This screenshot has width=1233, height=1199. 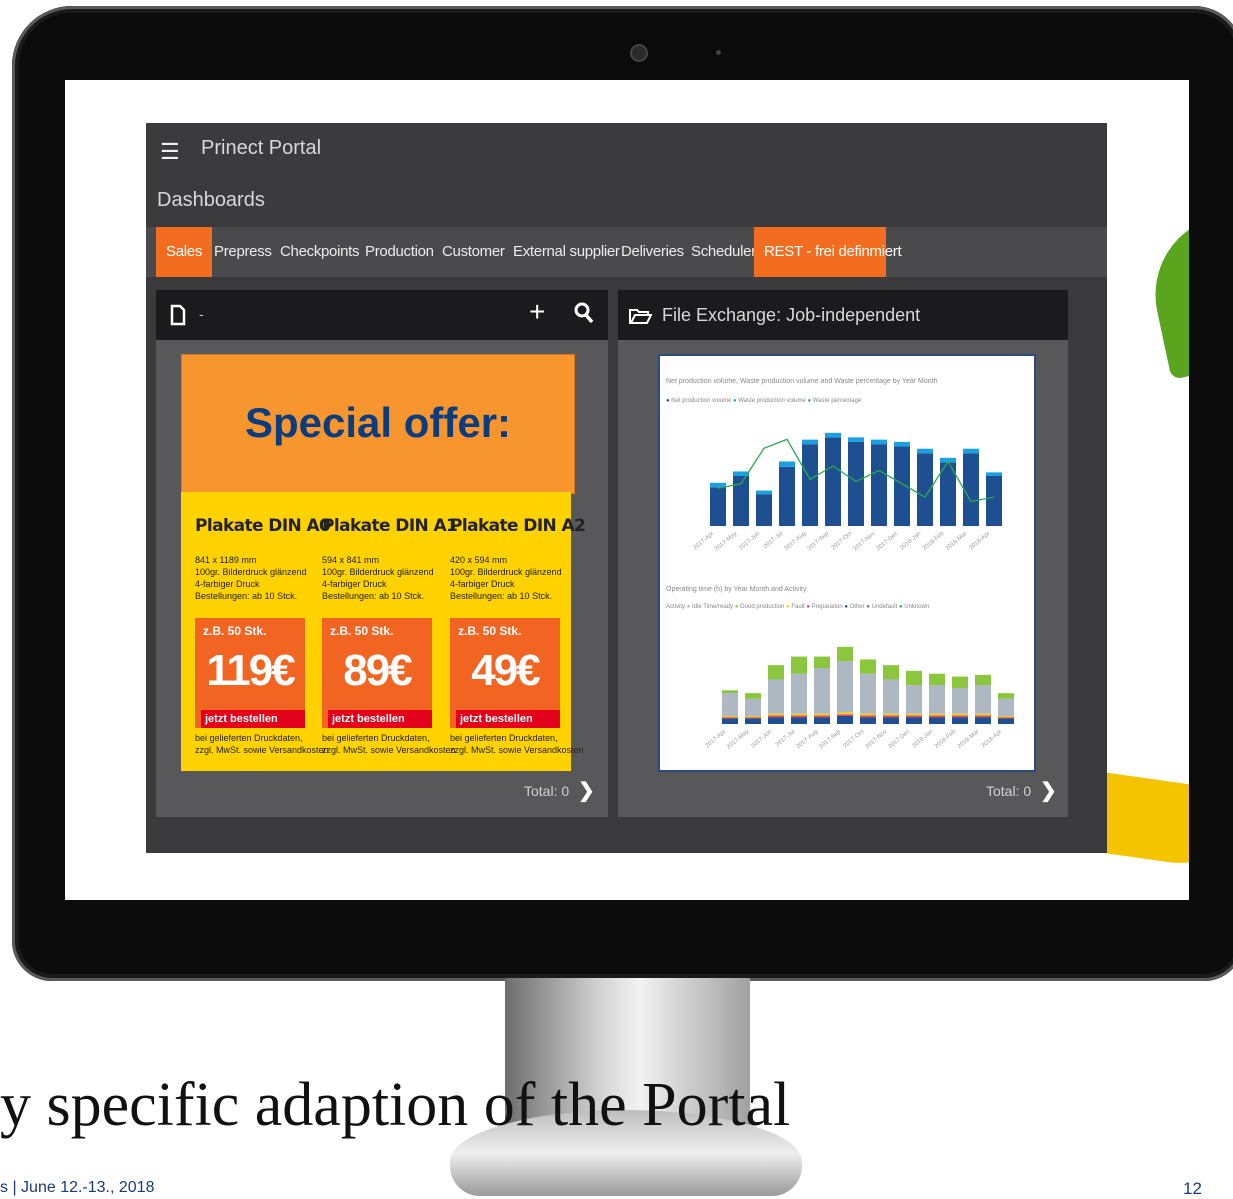 I want to click on bar-idle-time-ready-2018-Apr, so click(x=1006, y=707).